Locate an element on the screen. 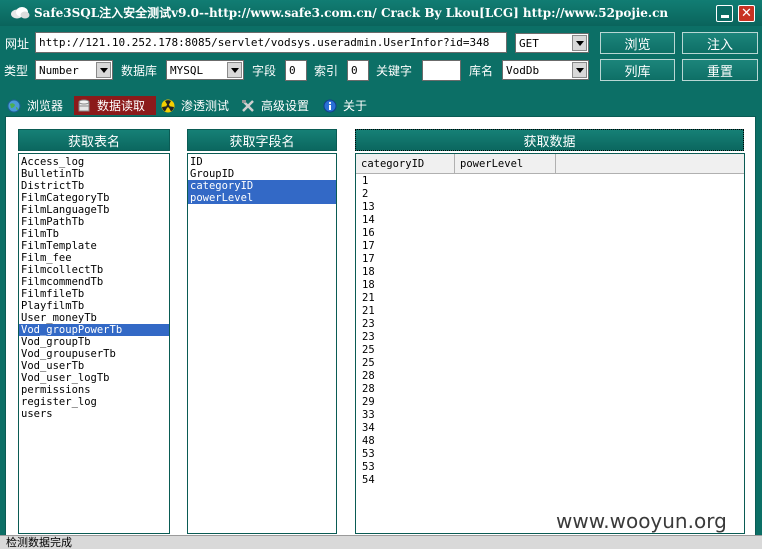 Image resolution: width=762 pixels, height=549 pixels. list-db-button: 列库 is located at coordinates (637, 70).